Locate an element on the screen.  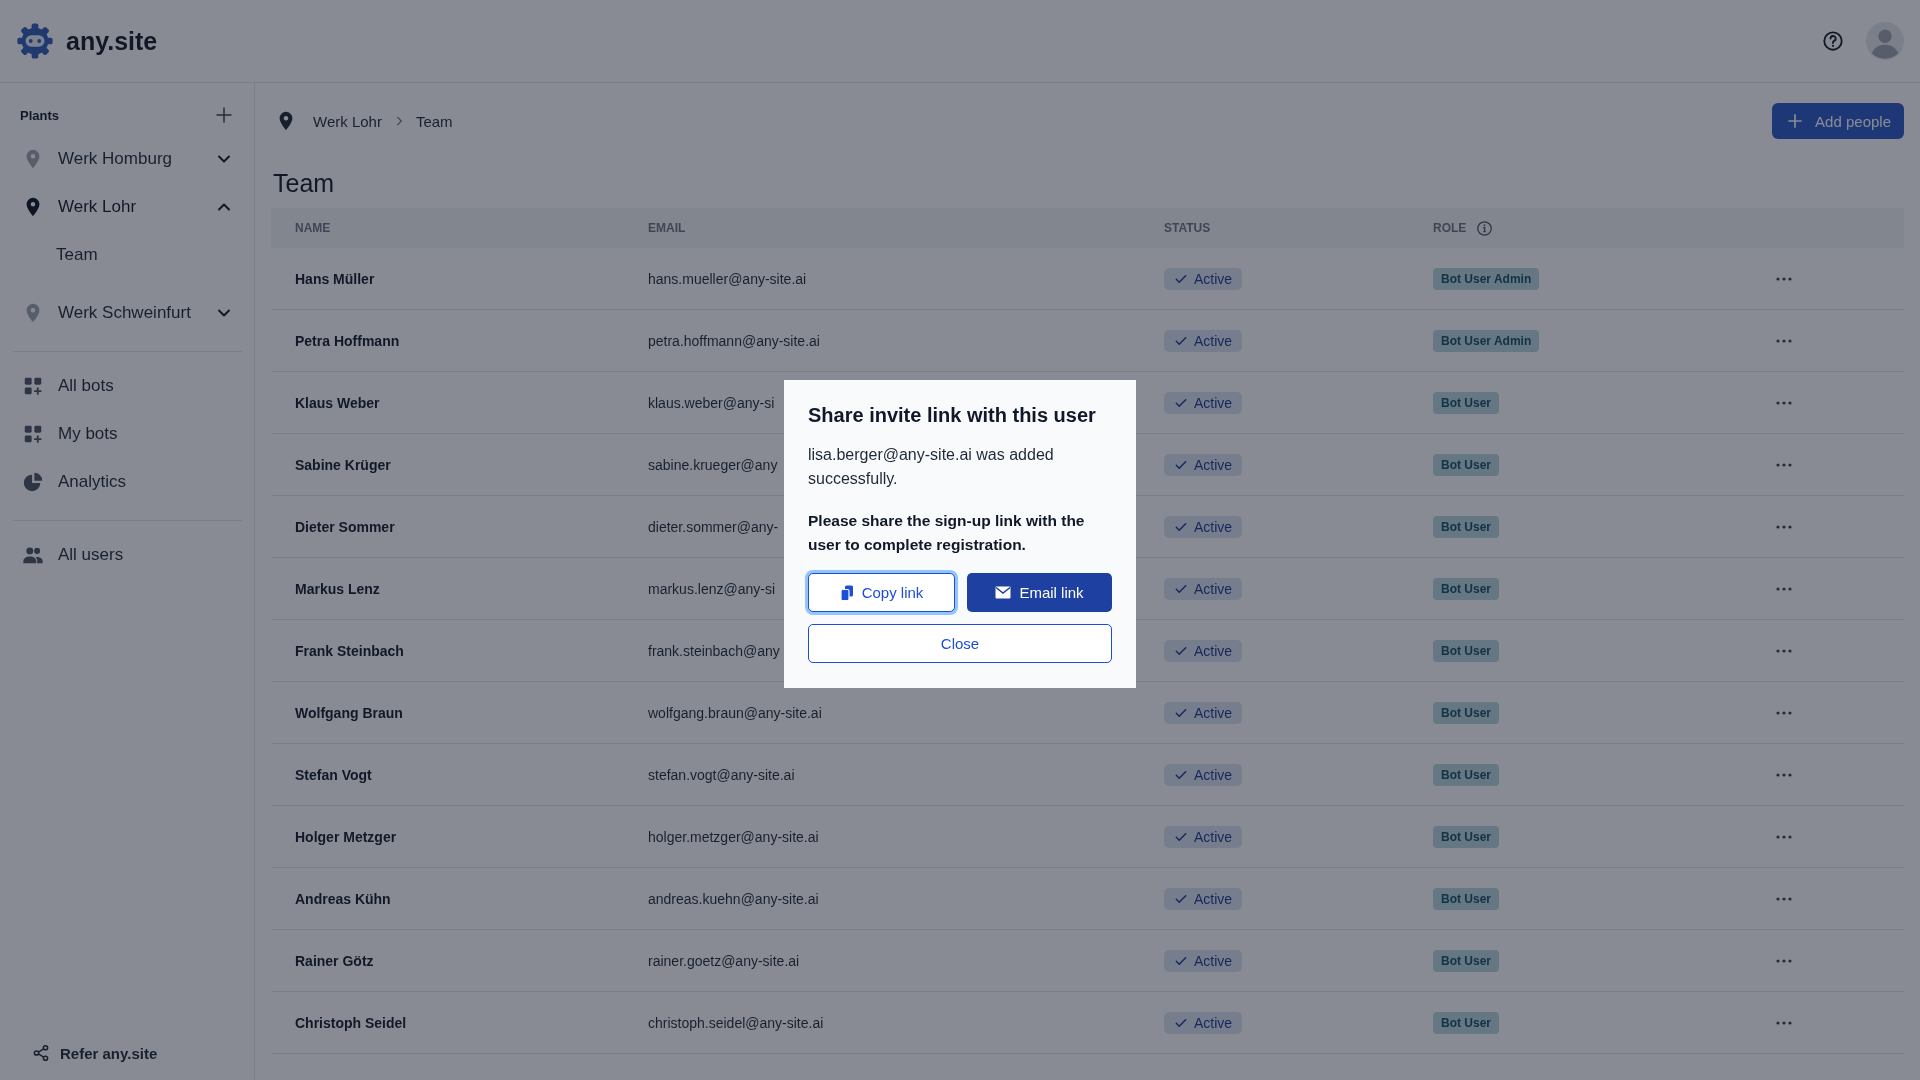
mail-icon is located at coordinates (1003, 592).